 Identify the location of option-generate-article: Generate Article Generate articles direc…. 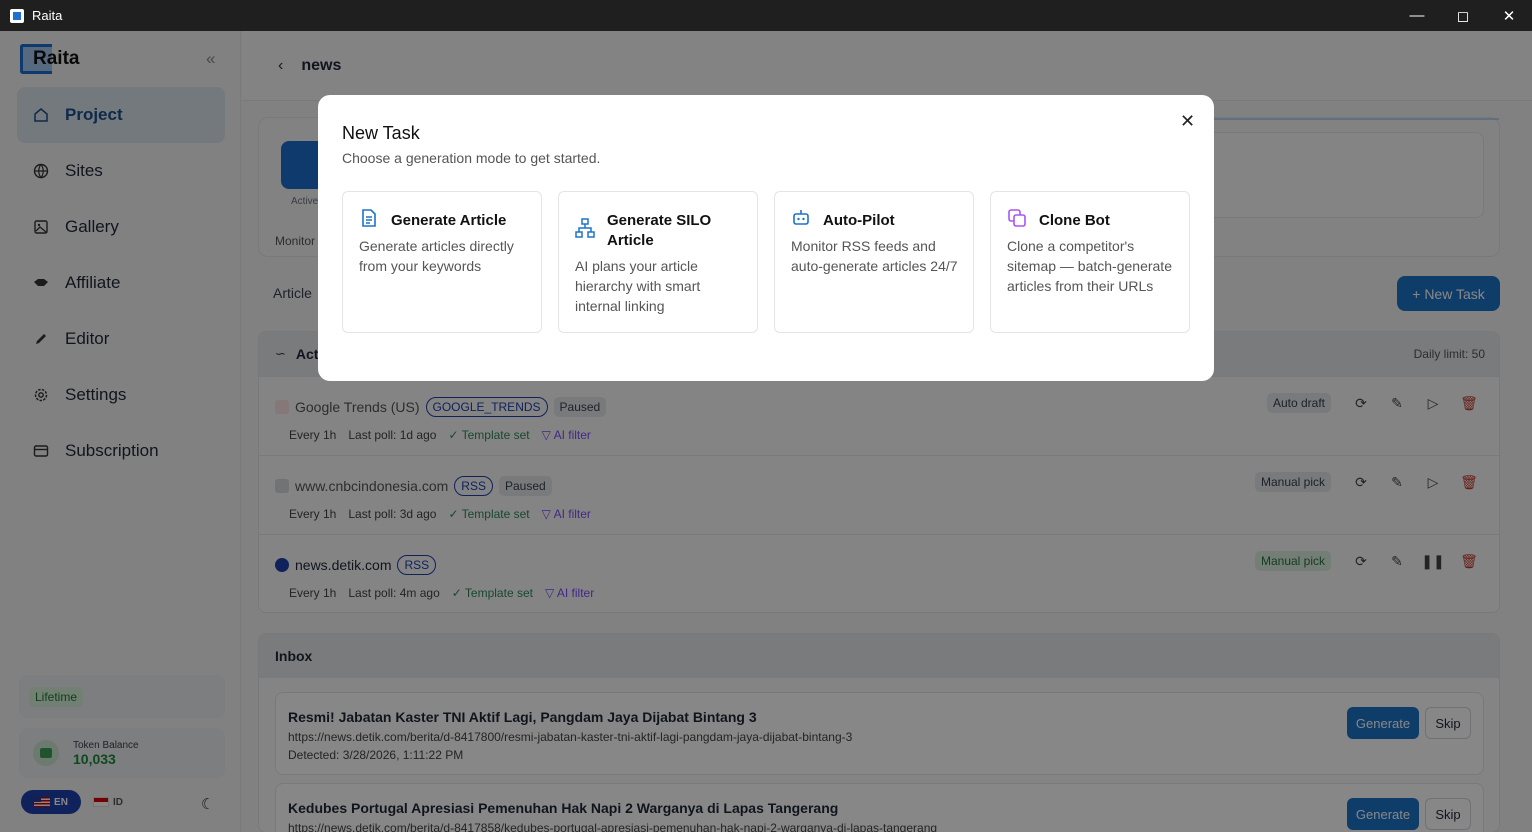
(442, 262).